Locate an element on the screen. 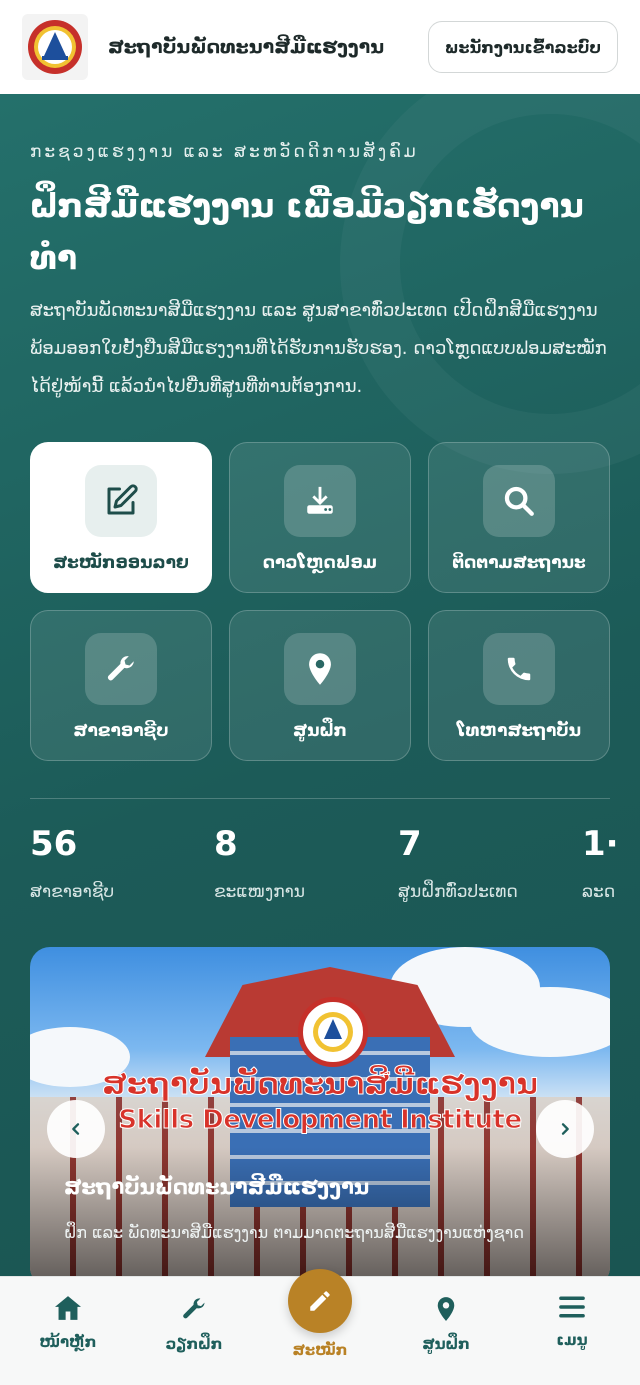 The image size is (640, 1385). action-apply-online: ສະໝັກອອນລາຍ is located at coordinates (121, 517).